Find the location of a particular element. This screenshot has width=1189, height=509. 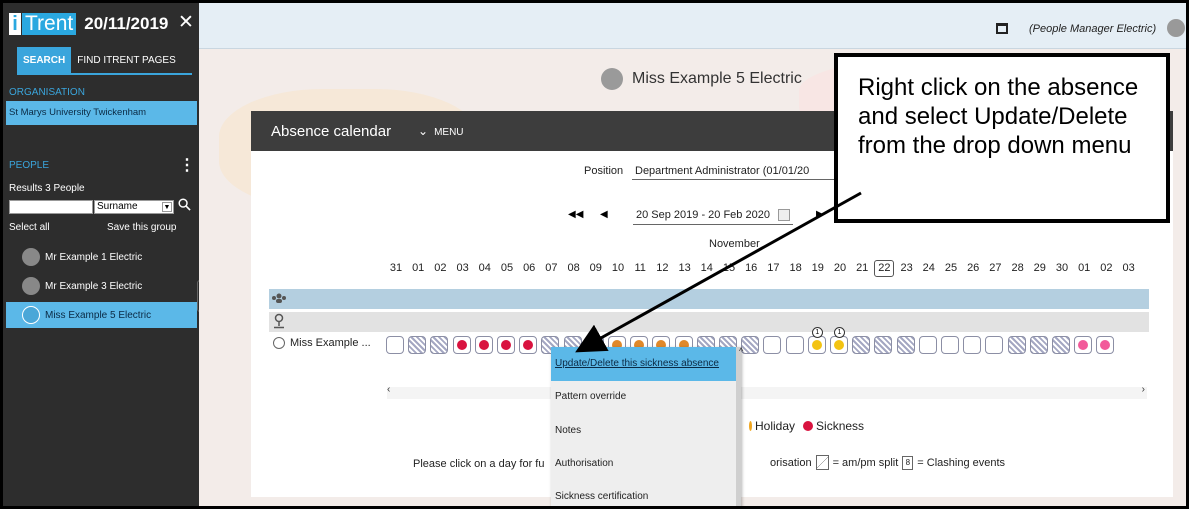

chevron-down-icon: ⌄ is located at coordinates (423, 131).